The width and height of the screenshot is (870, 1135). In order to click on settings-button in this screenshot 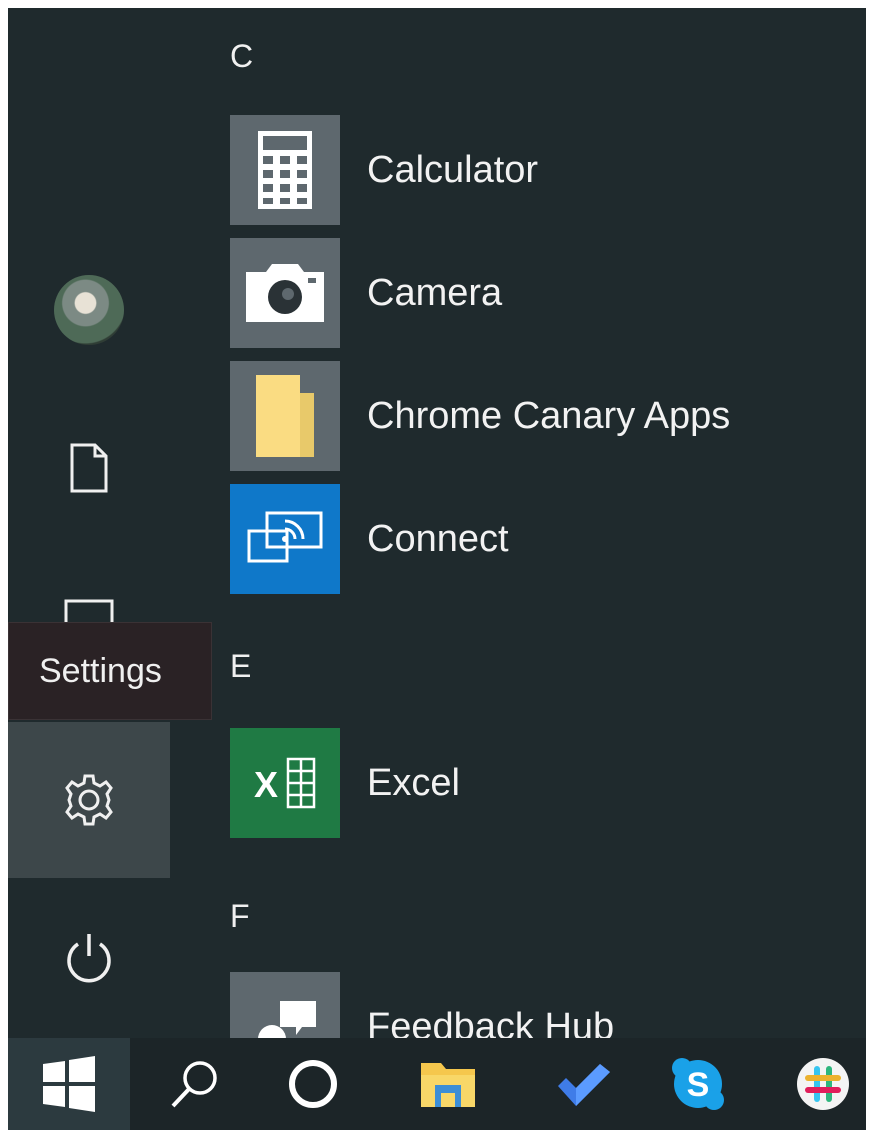, I will do `click(89, 800)`.